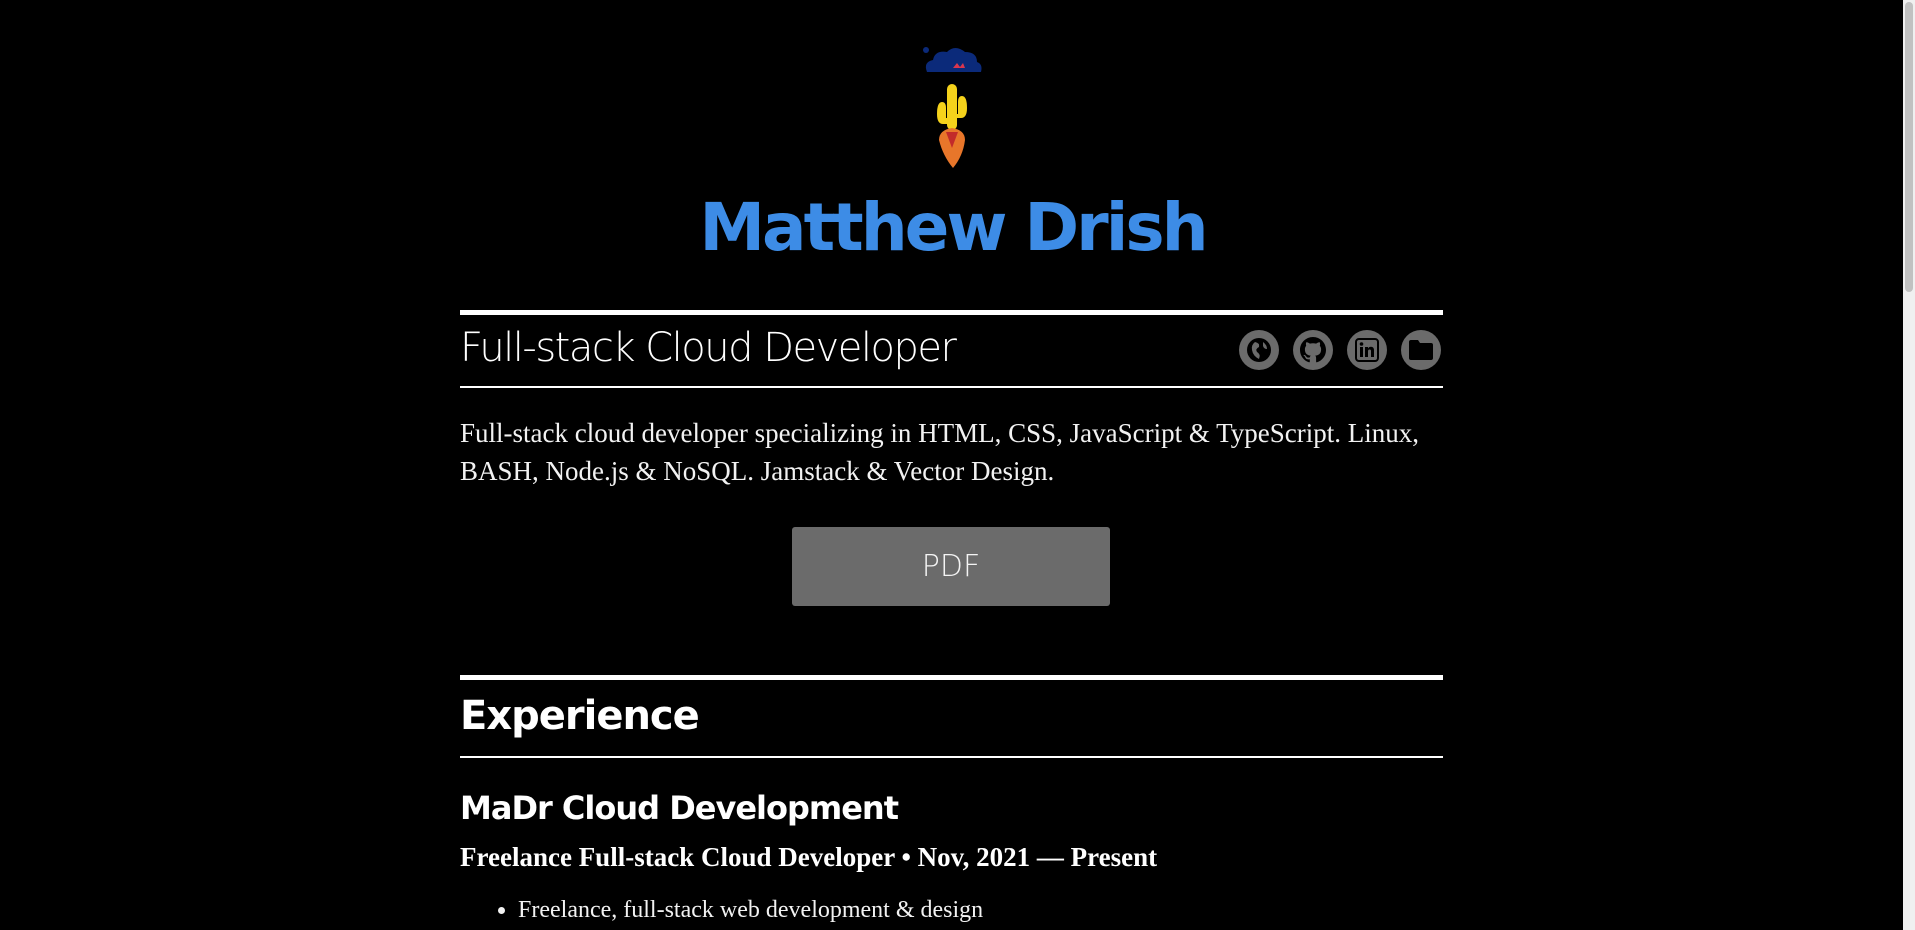 The height and width of the screenshot is (930, 1915). I want to click on job-title-heading: Full-stack Cloud Developer, so click(708, 348).